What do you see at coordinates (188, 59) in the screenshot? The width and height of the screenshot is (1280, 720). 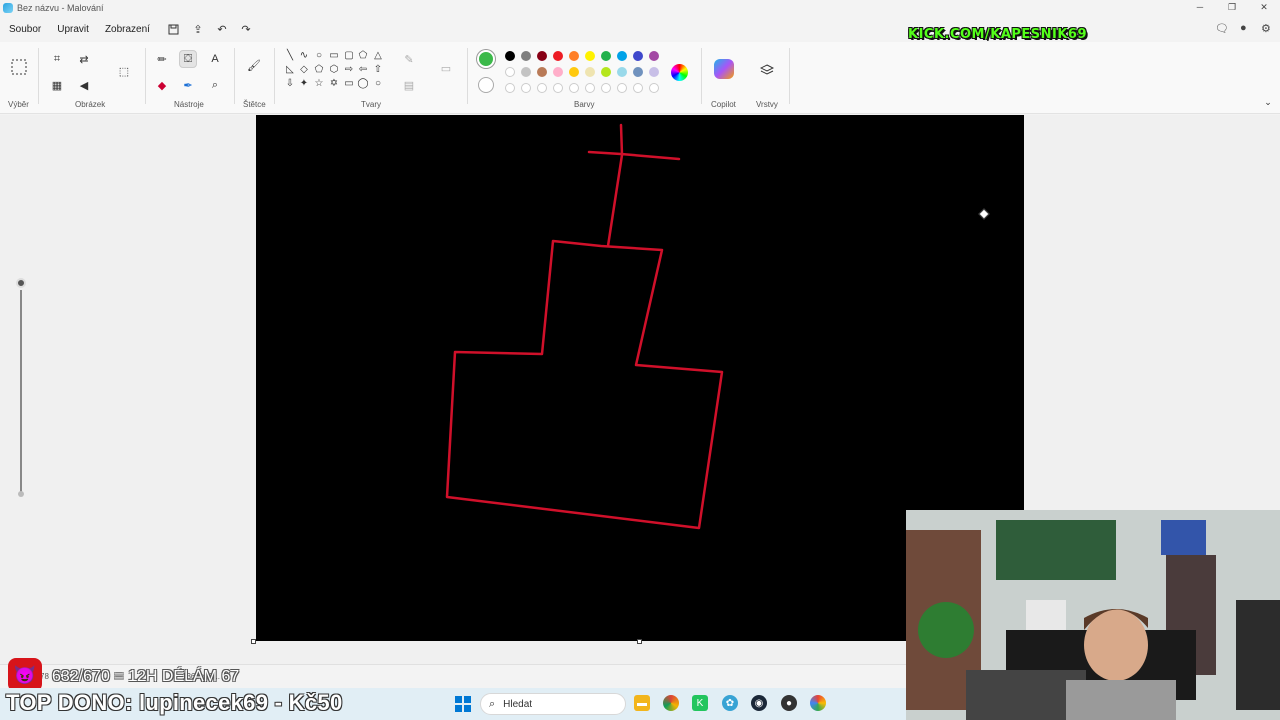 I see `fill-bucket-icon: ⛋` at bounding box center [188, 59].